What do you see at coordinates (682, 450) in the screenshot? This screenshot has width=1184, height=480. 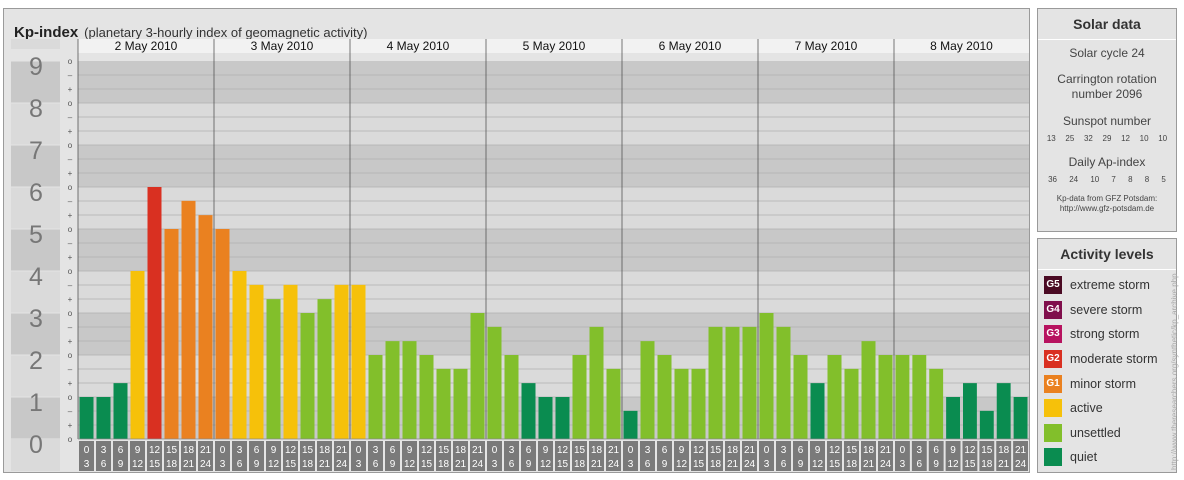 I see `time-slot-start: 9` at bounding box center [682, 450].